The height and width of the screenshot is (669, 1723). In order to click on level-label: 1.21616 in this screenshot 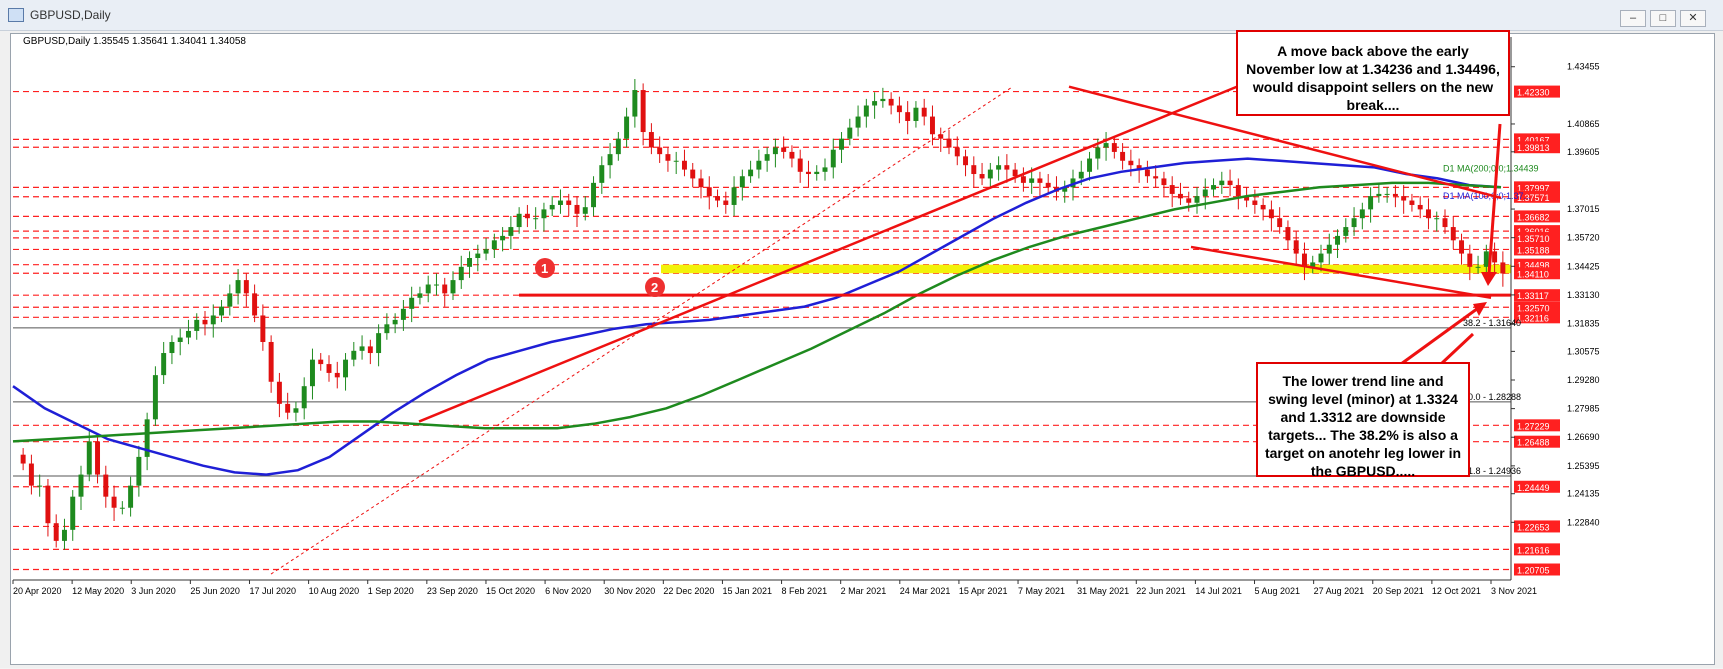, I will do `click(1533, 550)`.